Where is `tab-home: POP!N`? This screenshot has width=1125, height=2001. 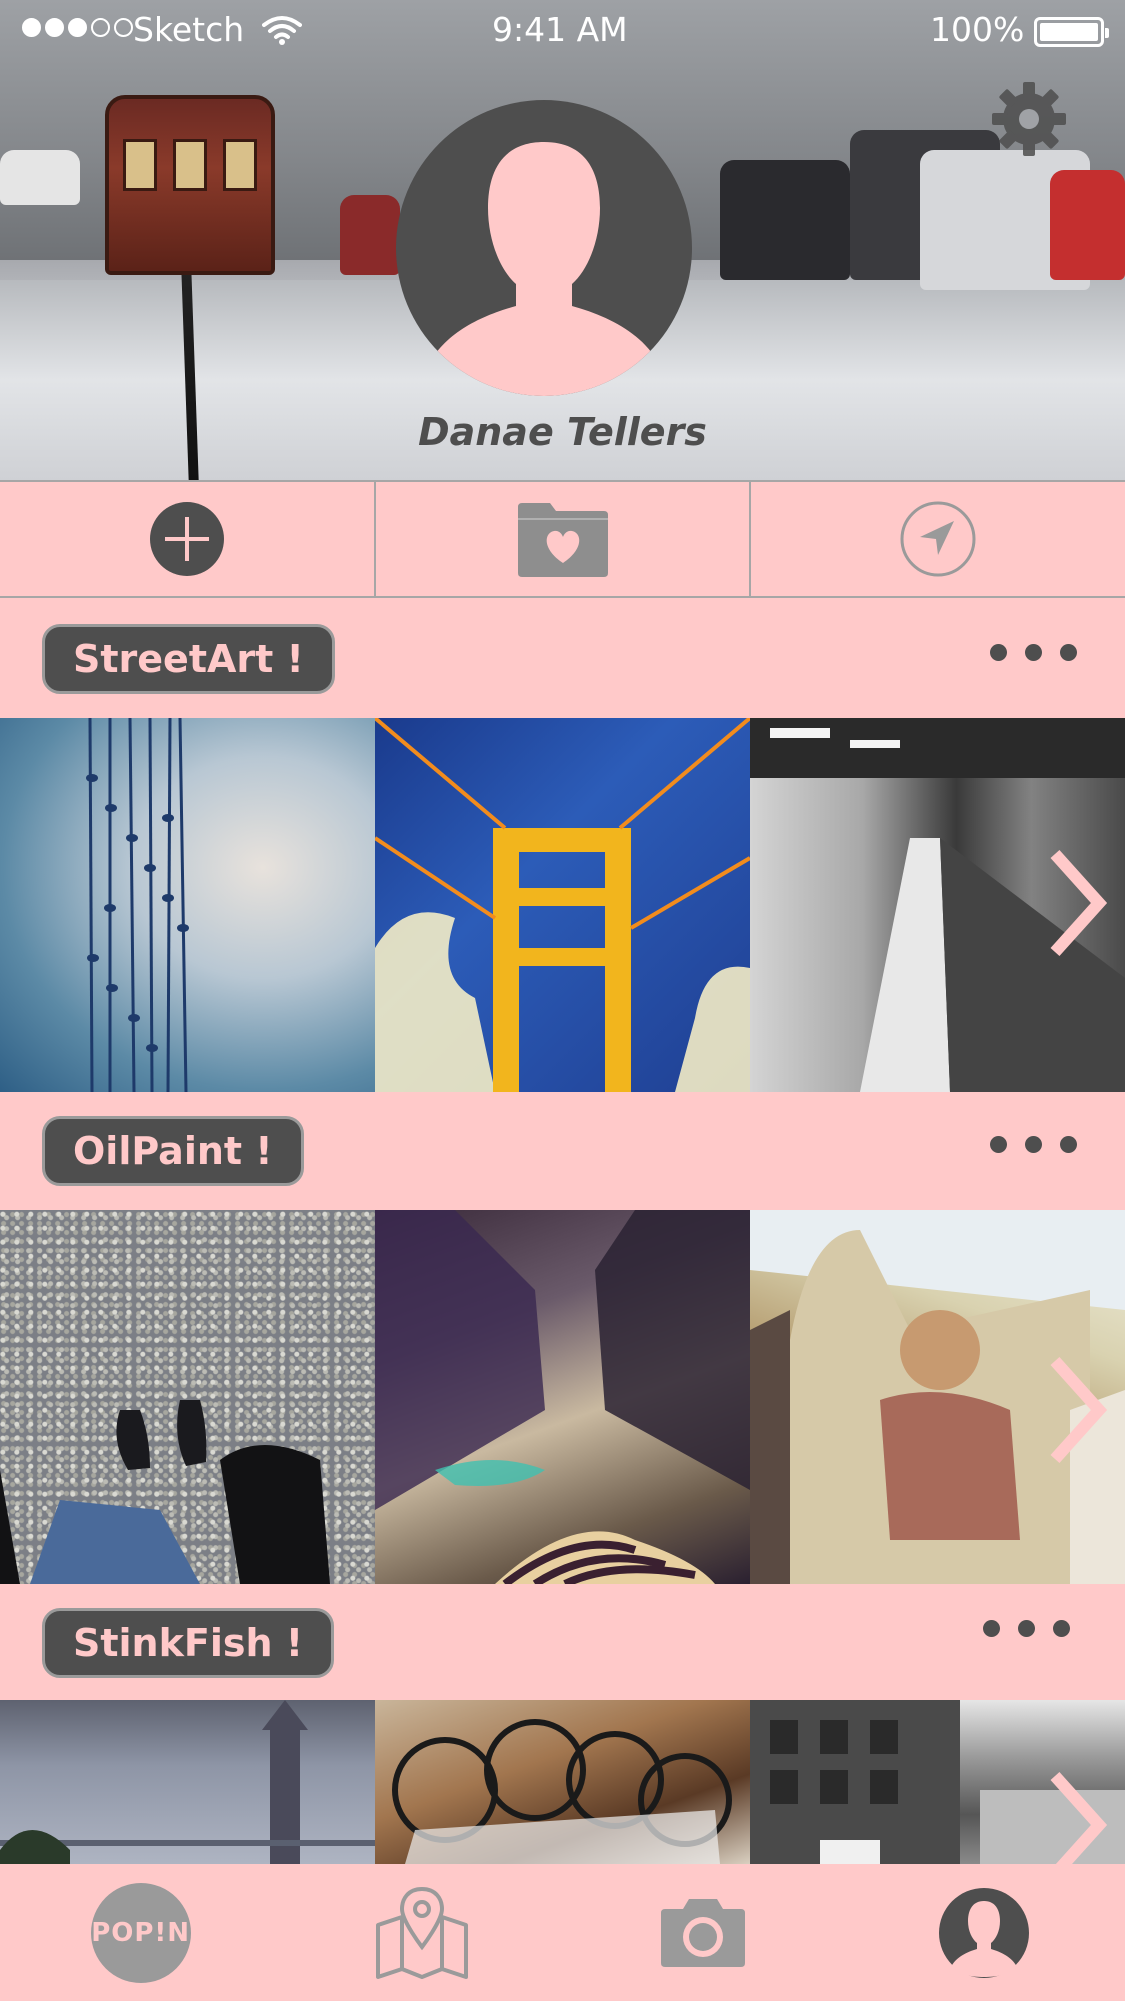 tab-home: POP!N is located at coordinates (140, 1932).